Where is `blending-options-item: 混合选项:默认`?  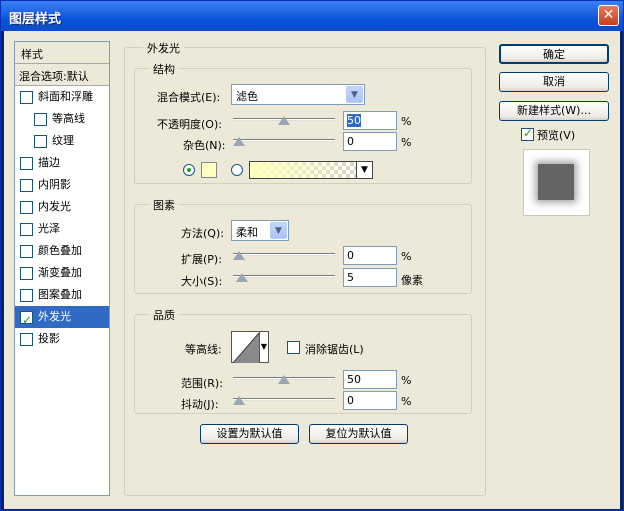 blending-options-item: 混合选项:默认 is located at coordinates (62, 75).